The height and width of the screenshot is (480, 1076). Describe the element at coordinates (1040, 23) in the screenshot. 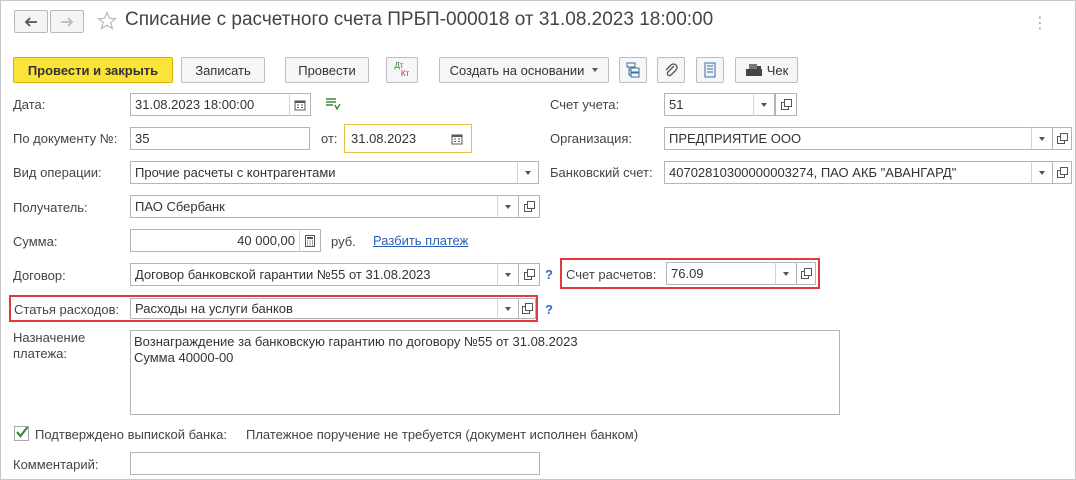

I see `more-icon: ⋮` at that location.